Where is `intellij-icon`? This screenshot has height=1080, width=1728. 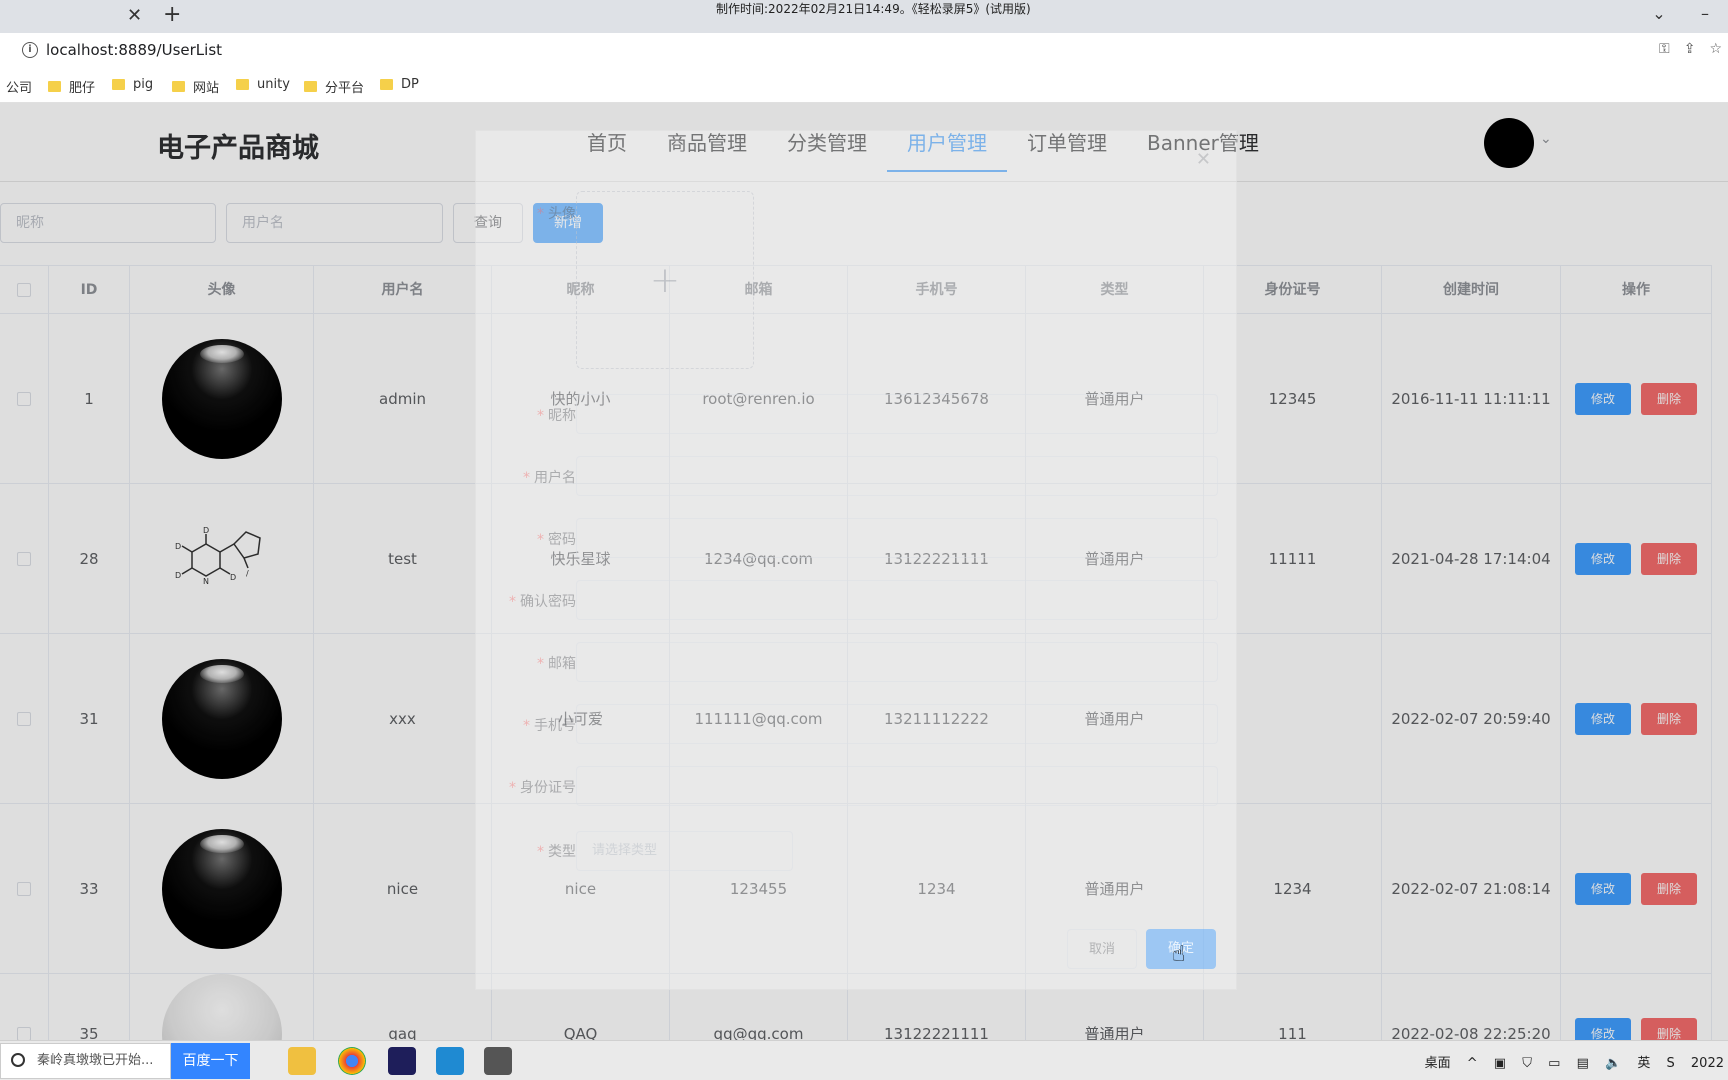 intellij-icon is located at coordinates (402, 1061).